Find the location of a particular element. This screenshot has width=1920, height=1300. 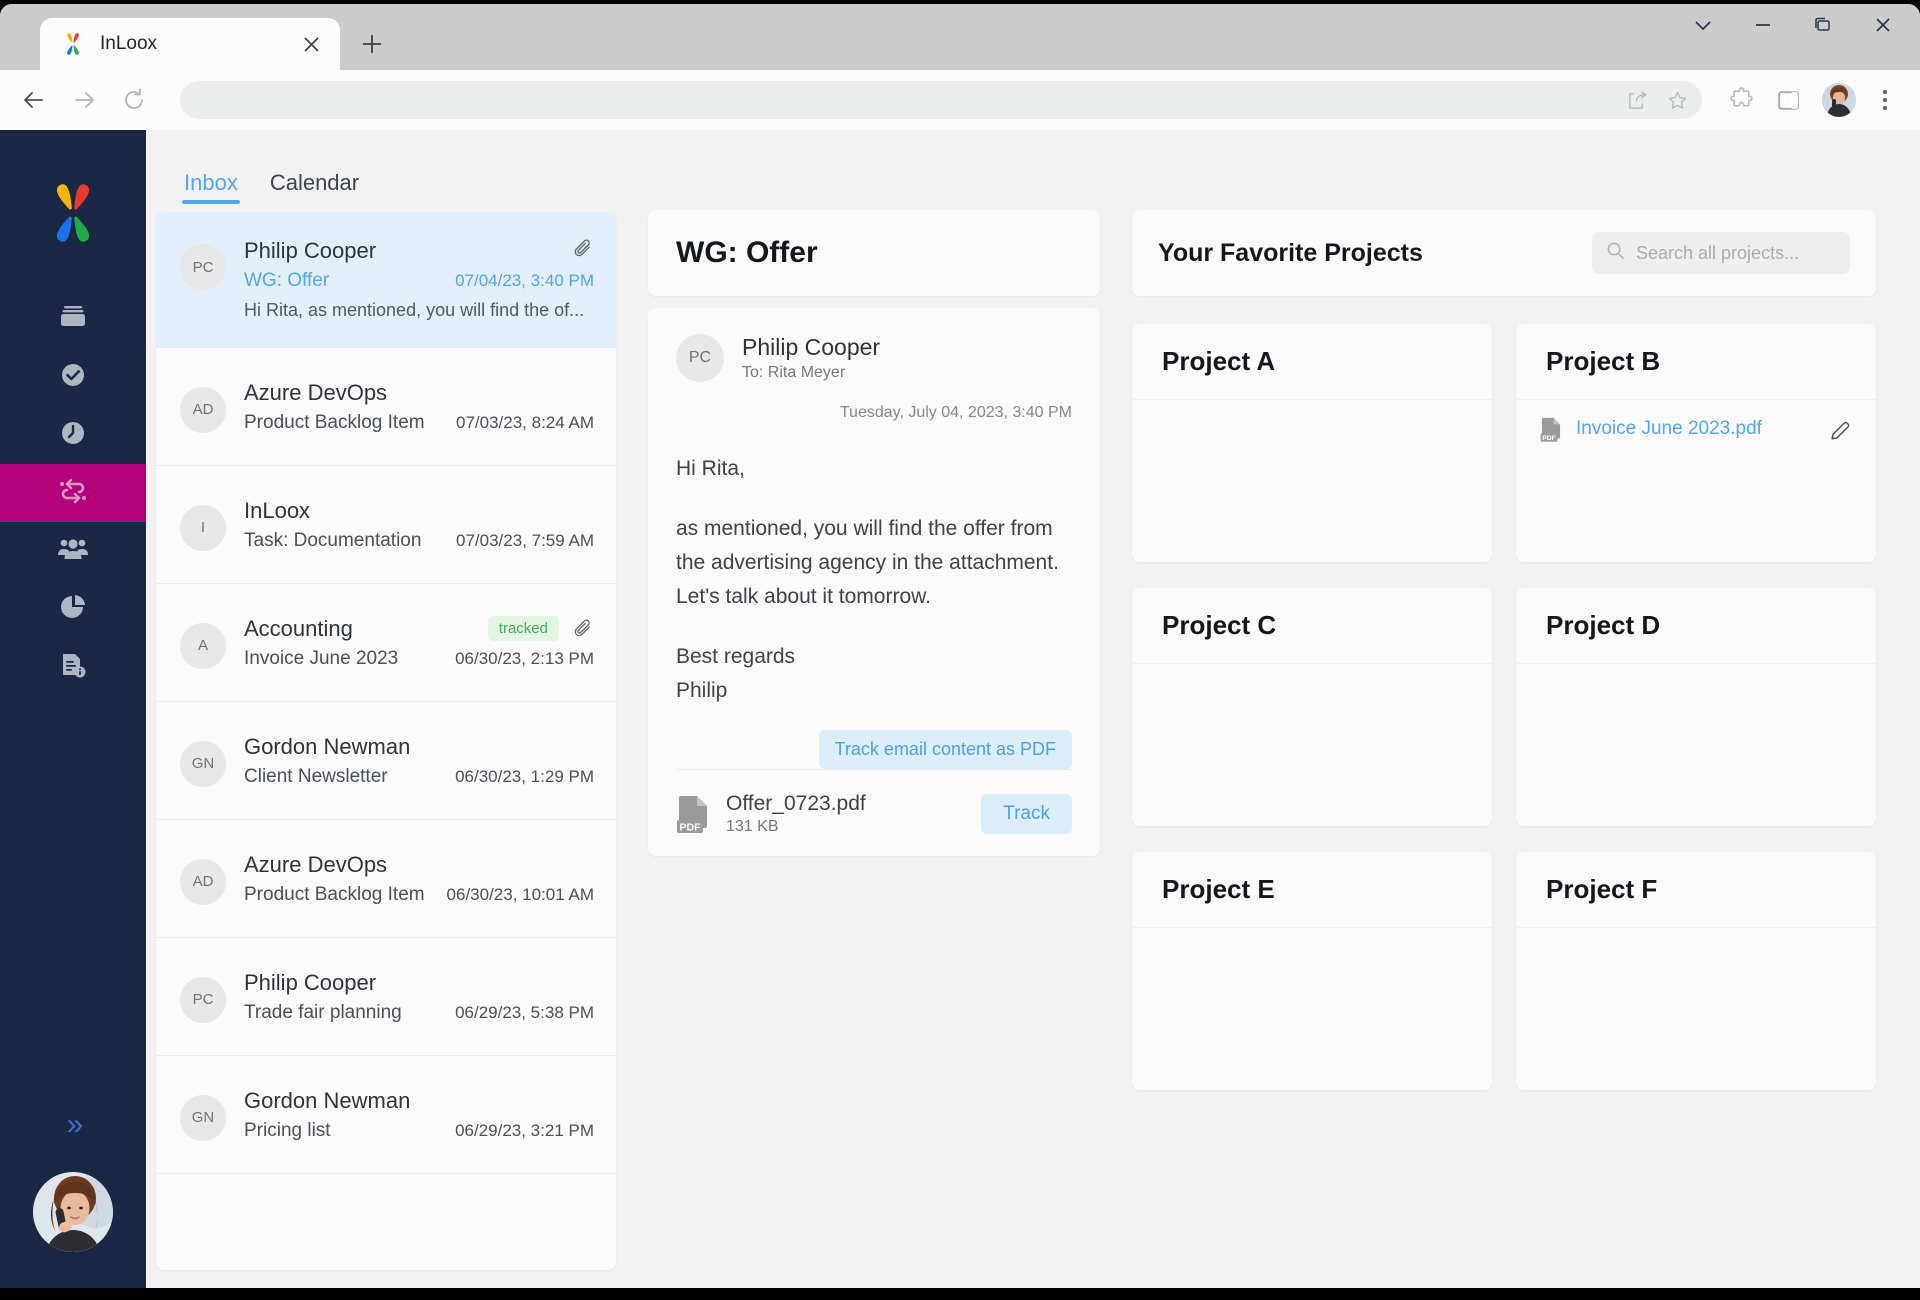

avatar: I is located at coordinates (203, 527).